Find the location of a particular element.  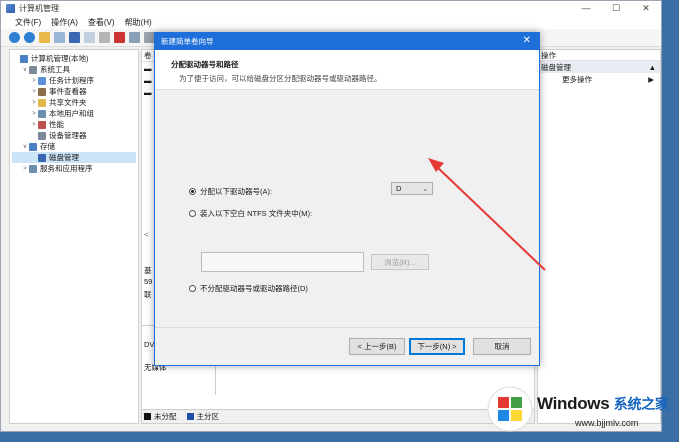

disk-size: 59 is located at coordinates (148, 281).